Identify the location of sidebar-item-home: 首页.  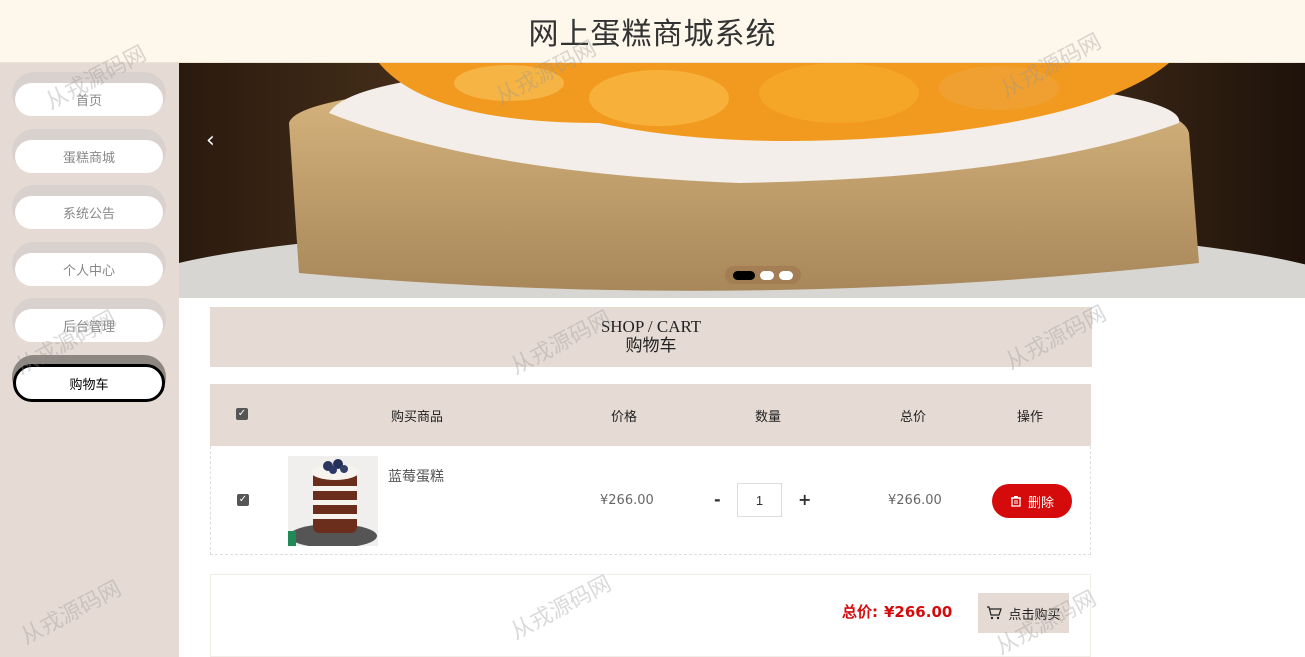
(89, 94).